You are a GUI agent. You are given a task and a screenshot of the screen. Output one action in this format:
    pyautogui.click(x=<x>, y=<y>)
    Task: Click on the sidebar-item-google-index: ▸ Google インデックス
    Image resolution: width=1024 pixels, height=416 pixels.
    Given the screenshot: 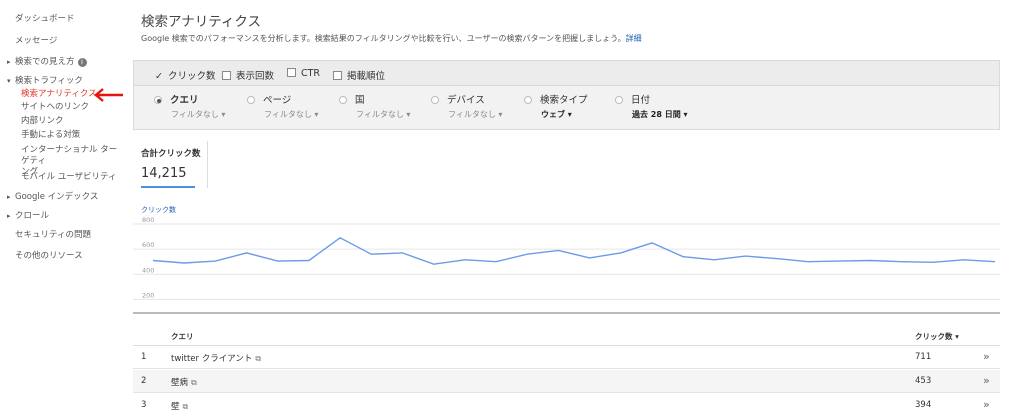 What is the action you would take?
    pyautogui.click(x=52, y=196)
    